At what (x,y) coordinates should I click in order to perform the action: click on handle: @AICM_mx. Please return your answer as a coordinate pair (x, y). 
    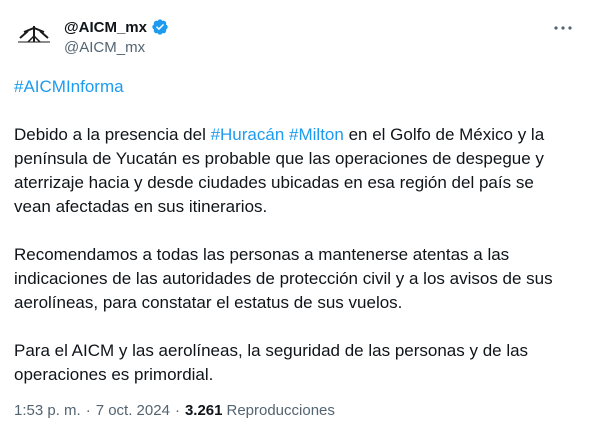
    Looking at the image, I should click on (116, 47).